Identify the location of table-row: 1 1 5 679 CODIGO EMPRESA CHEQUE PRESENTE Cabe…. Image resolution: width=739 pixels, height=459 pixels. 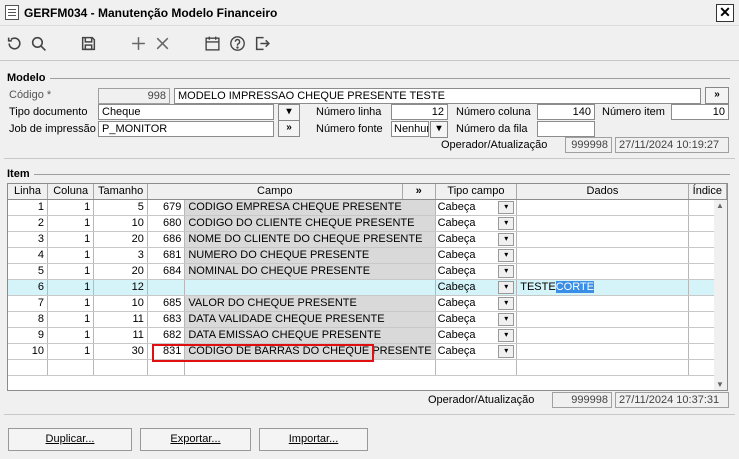
(367, 207).